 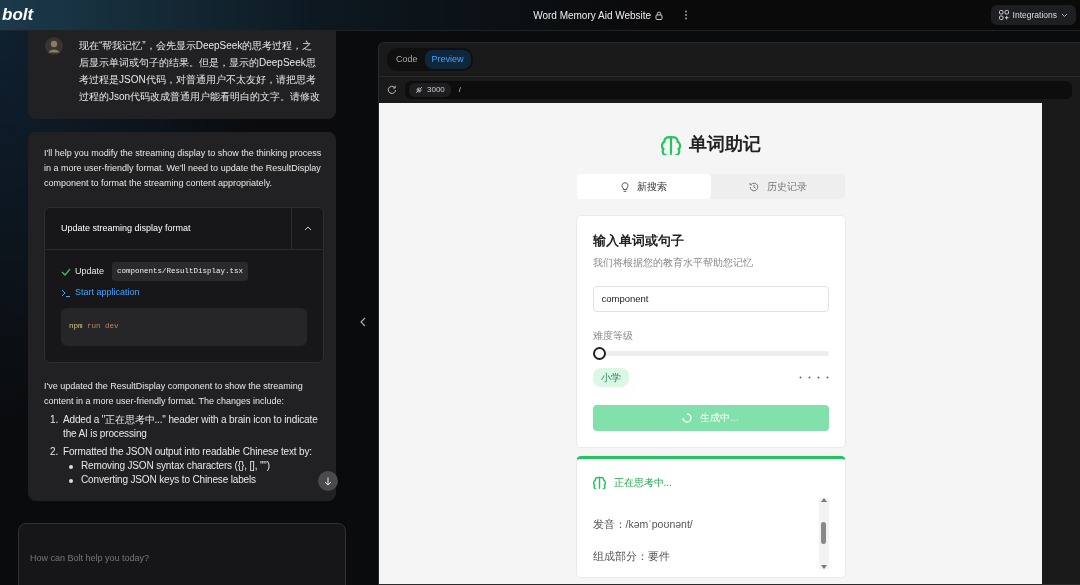 What do you see at coordinates (174, 394) in the screenshot?
I see `summary-text: I've updated the ResultDisplay component to show the streaming content in a more user-friendly format. The changes include:` at bounding box center [174, 394].